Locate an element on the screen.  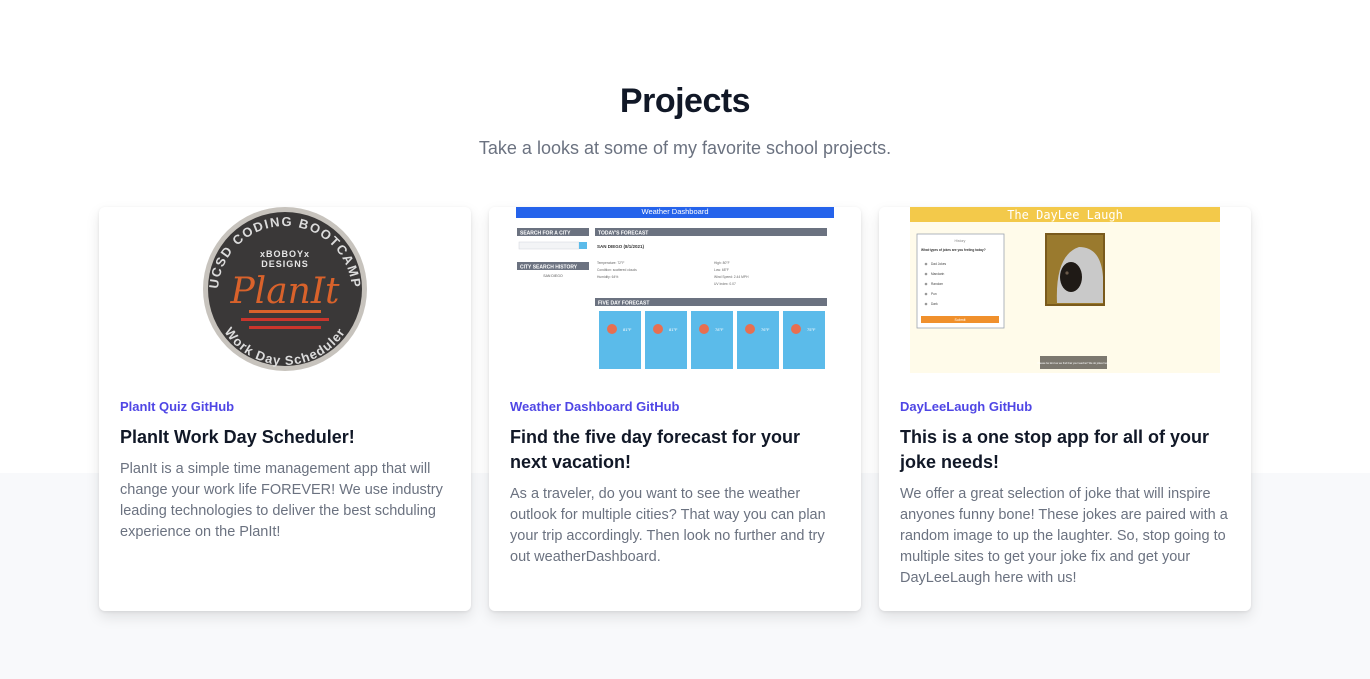
dl-banner-text: The DayLee Laugh is located at coordinates (1065, 215).